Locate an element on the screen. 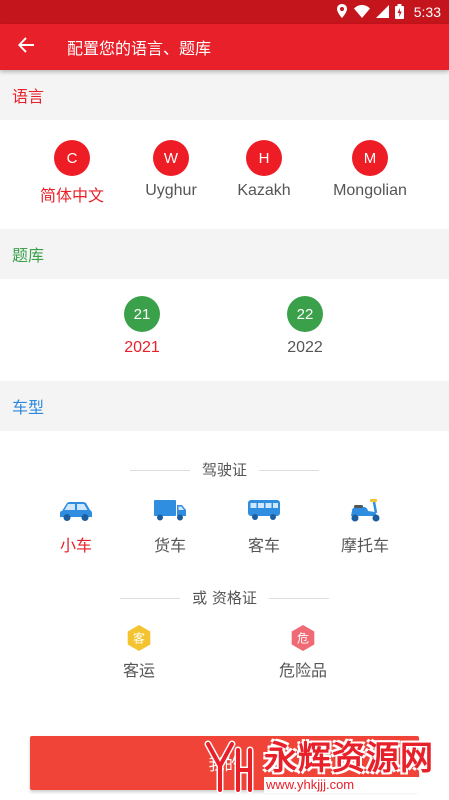 This screenshot has height=800, width=449. back-button is located at coordinates (26, 47).